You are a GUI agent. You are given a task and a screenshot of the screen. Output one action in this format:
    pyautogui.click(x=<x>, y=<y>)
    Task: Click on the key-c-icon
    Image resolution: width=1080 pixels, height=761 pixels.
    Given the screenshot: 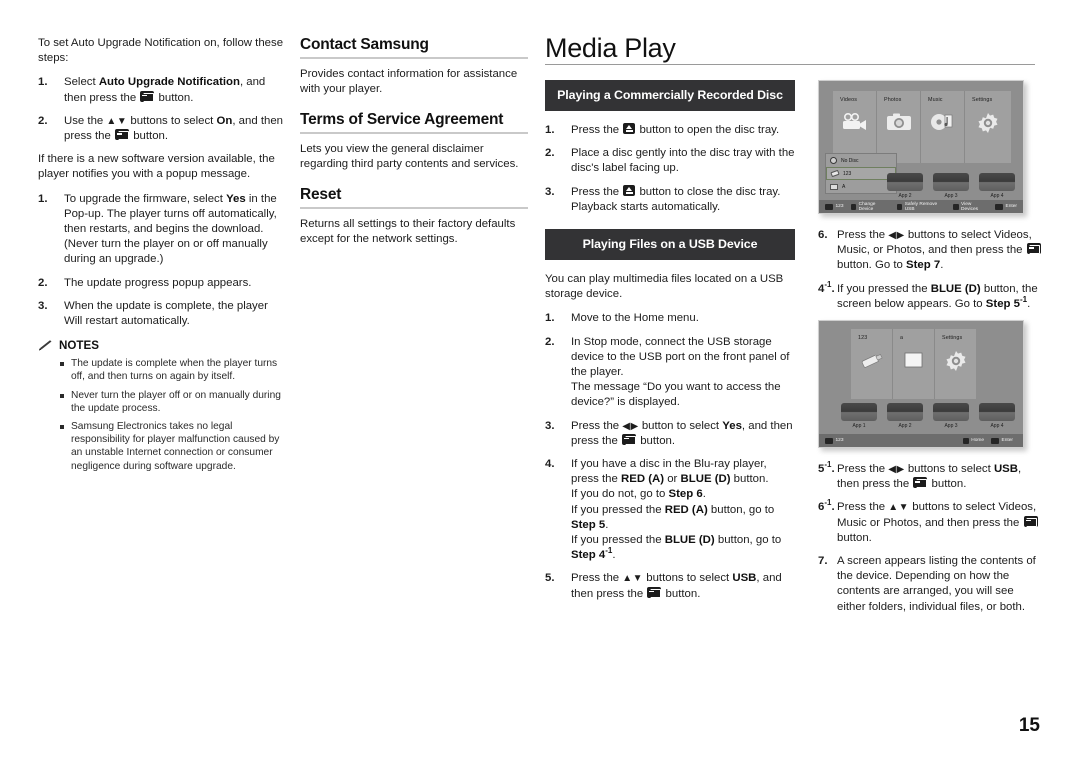 What is the action you would take?
    pyautogui.click(x=899, y=206)
    